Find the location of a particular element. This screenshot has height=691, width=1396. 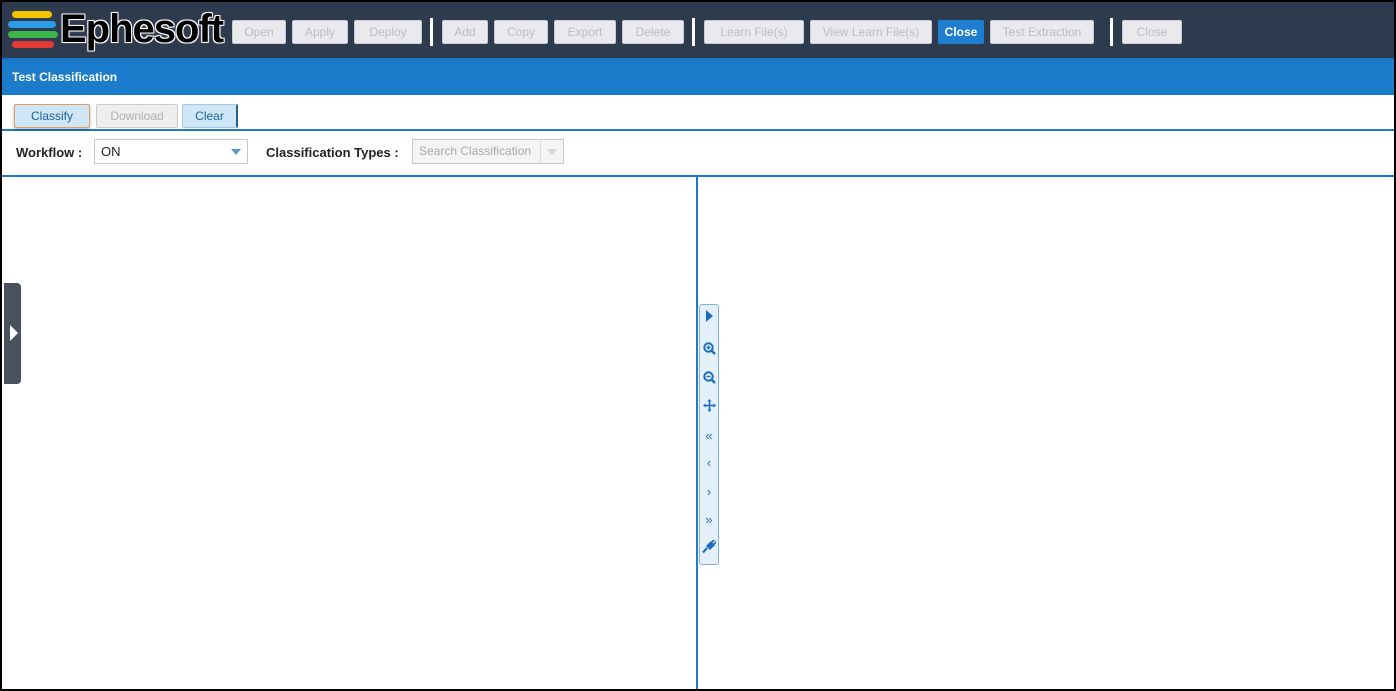

expand-panel-tab is located at coordinates (12, 333).